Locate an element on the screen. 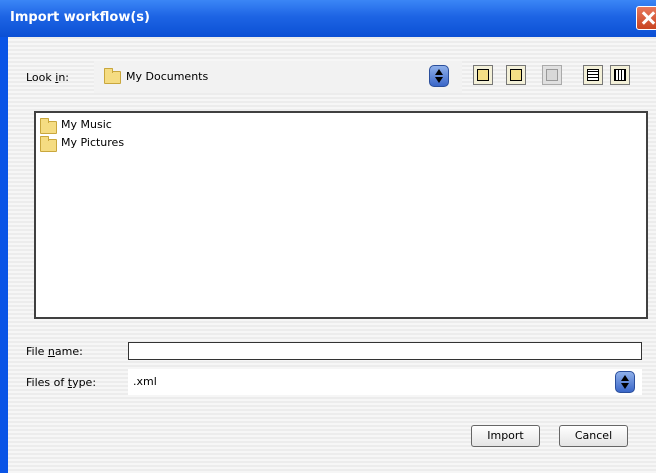 Image resolution: width=656 pixels, height=473 pixels. look-in-dropdown-arrow is located at coordinates (439, 76).